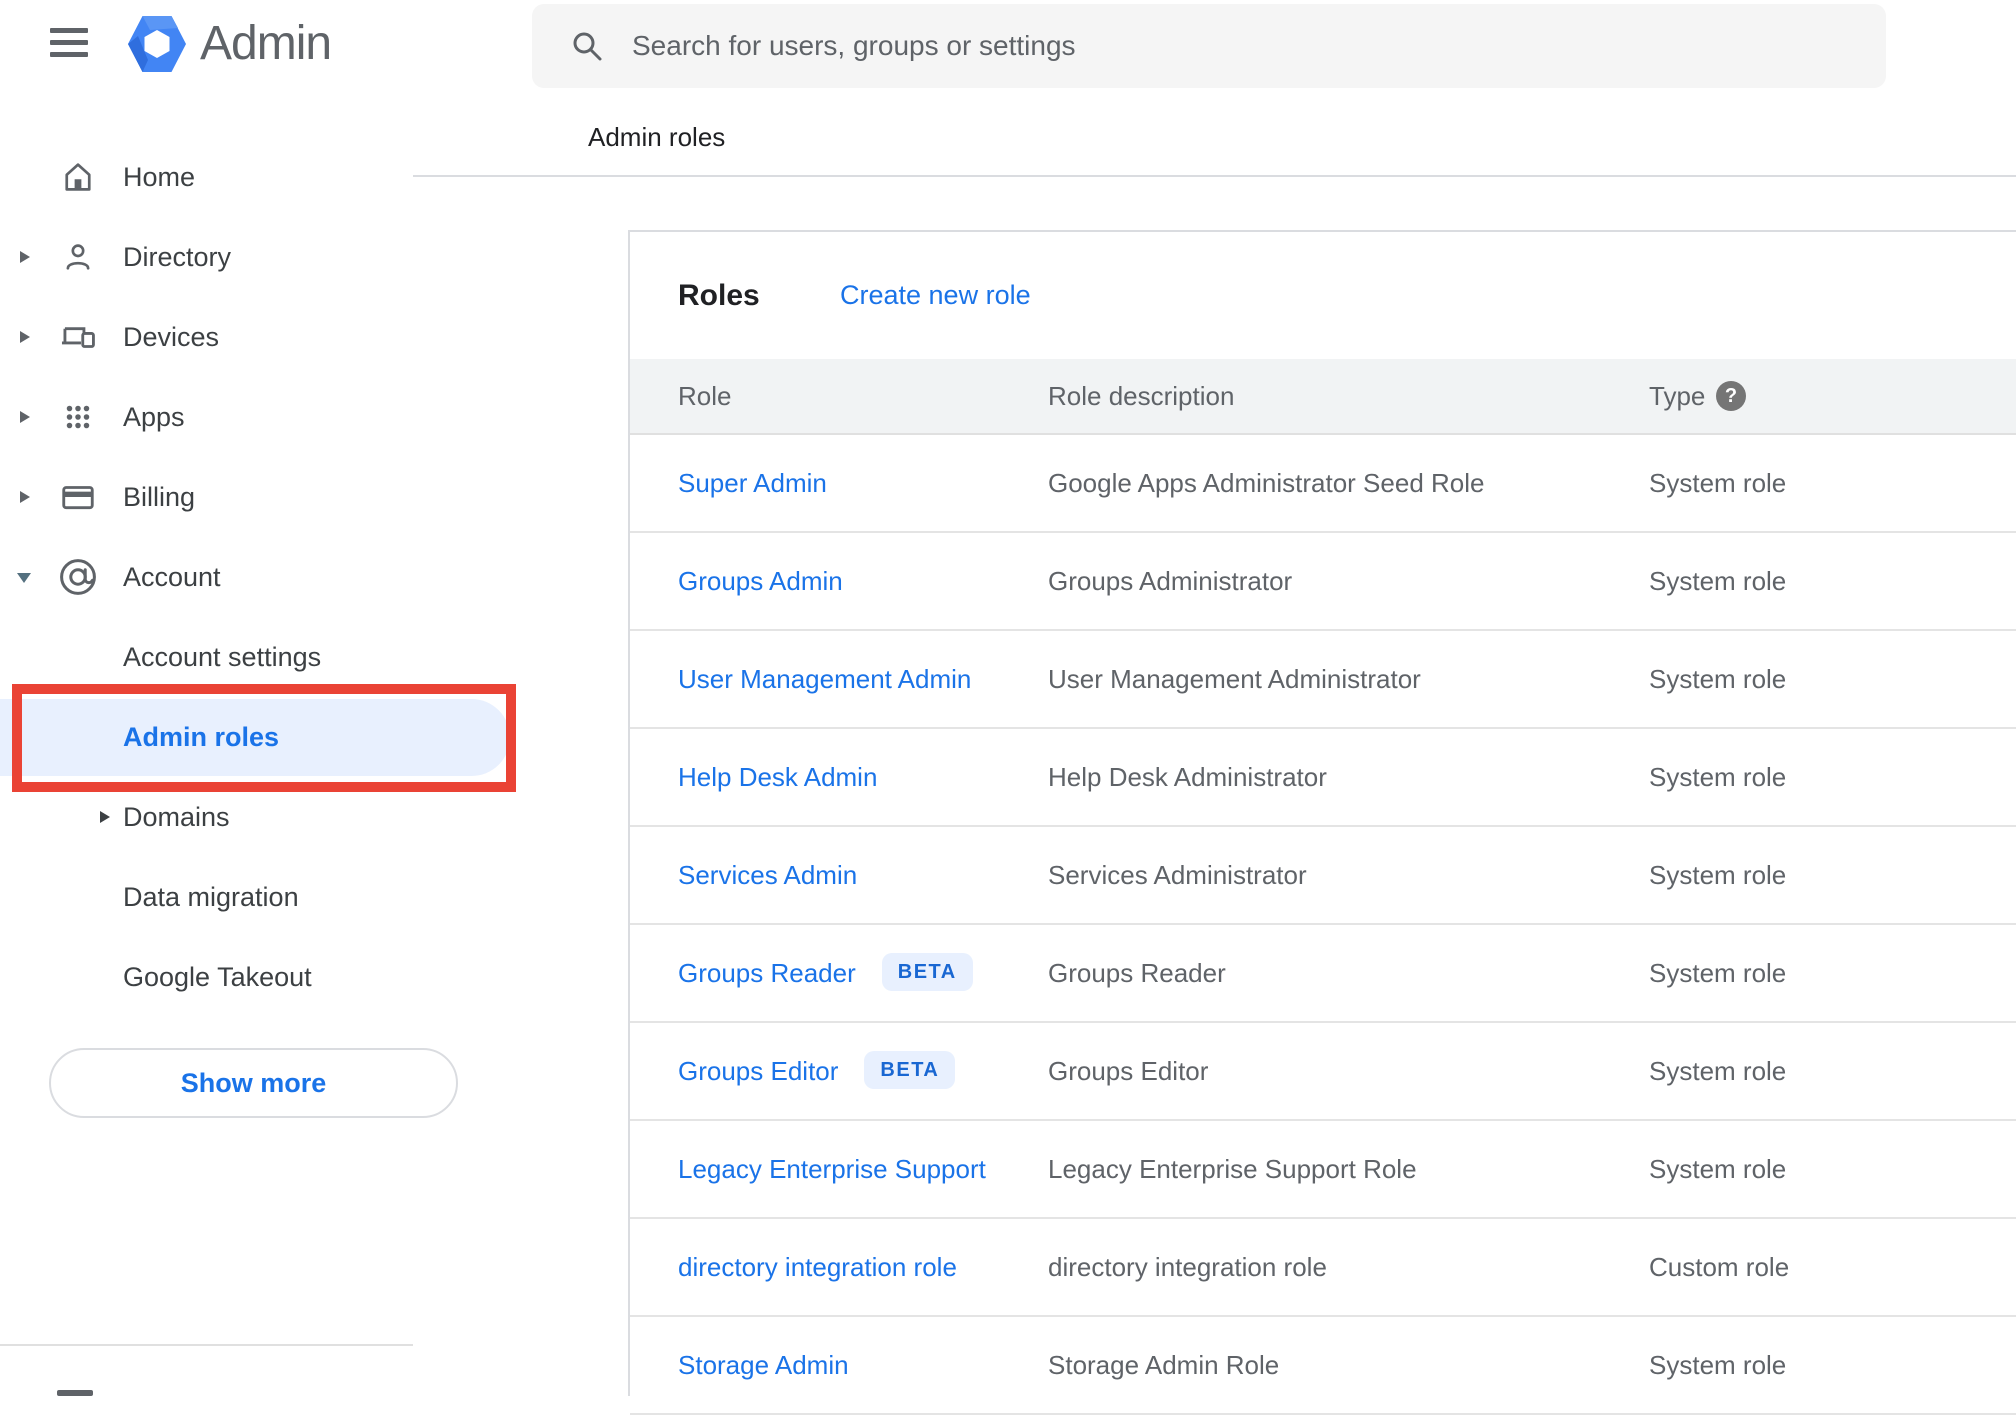 This screenshot has width=2016, height=1415. What do you see at coordinates (211, 897) in the screenshot?
I see `sidebar-item-label: Data migration` at bounding box center [211, 897].